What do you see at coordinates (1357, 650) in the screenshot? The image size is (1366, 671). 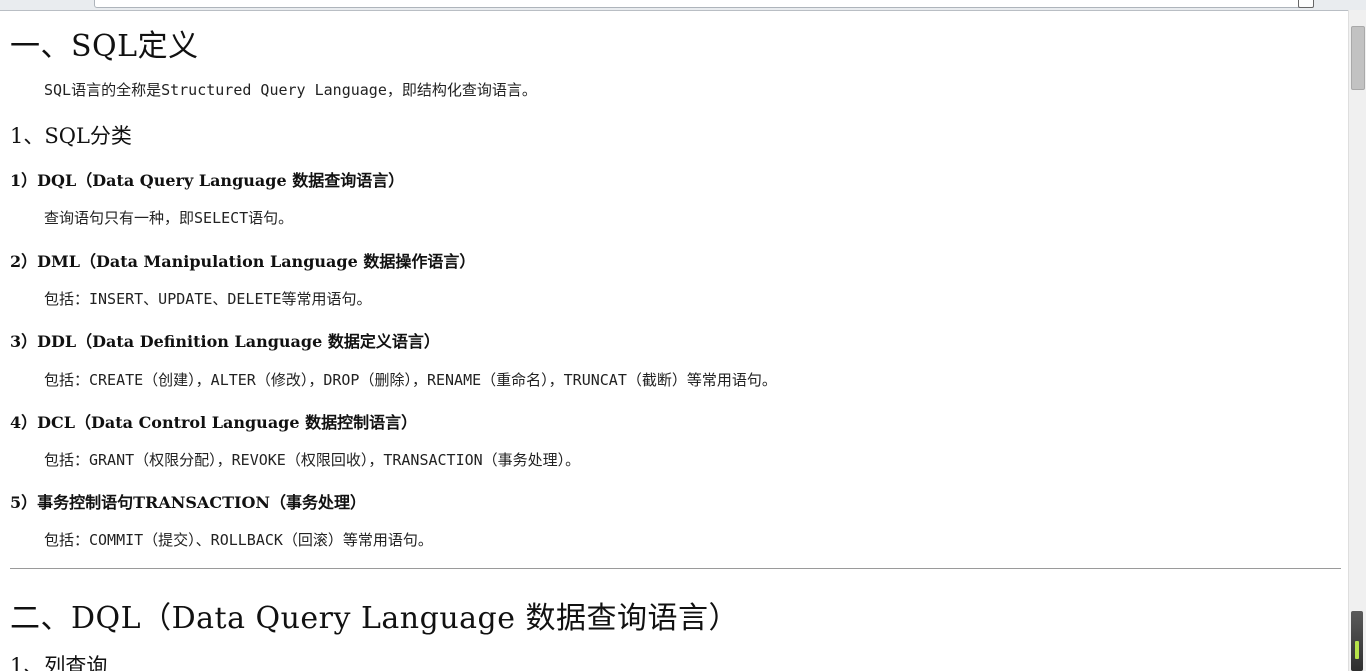 I see `grip-icon` at bounding box center [1357, 650].